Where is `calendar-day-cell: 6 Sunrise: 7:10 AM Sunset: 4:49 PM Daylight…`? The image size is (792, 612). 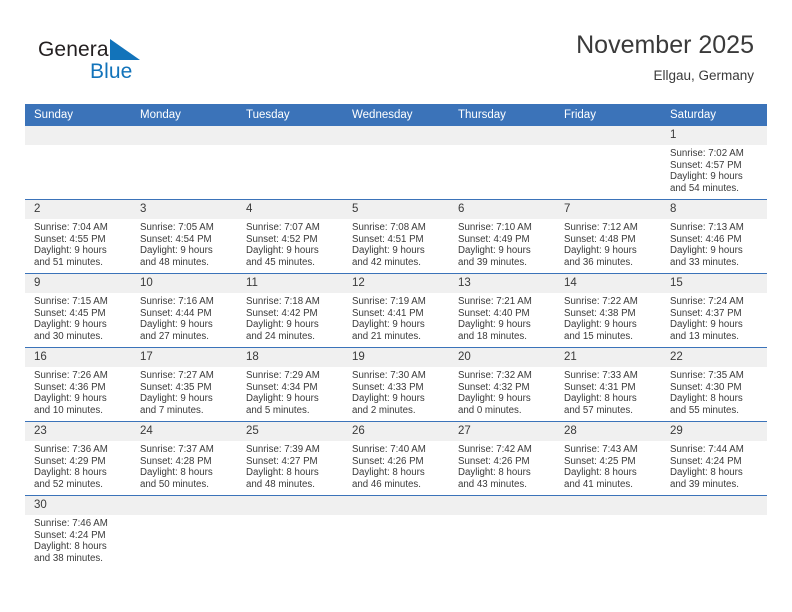 calendar-day-cell: 6 Sunrise: 7:10 AM Sunset: 4:49 PM Daylight… is located at coordinates (502, 236).